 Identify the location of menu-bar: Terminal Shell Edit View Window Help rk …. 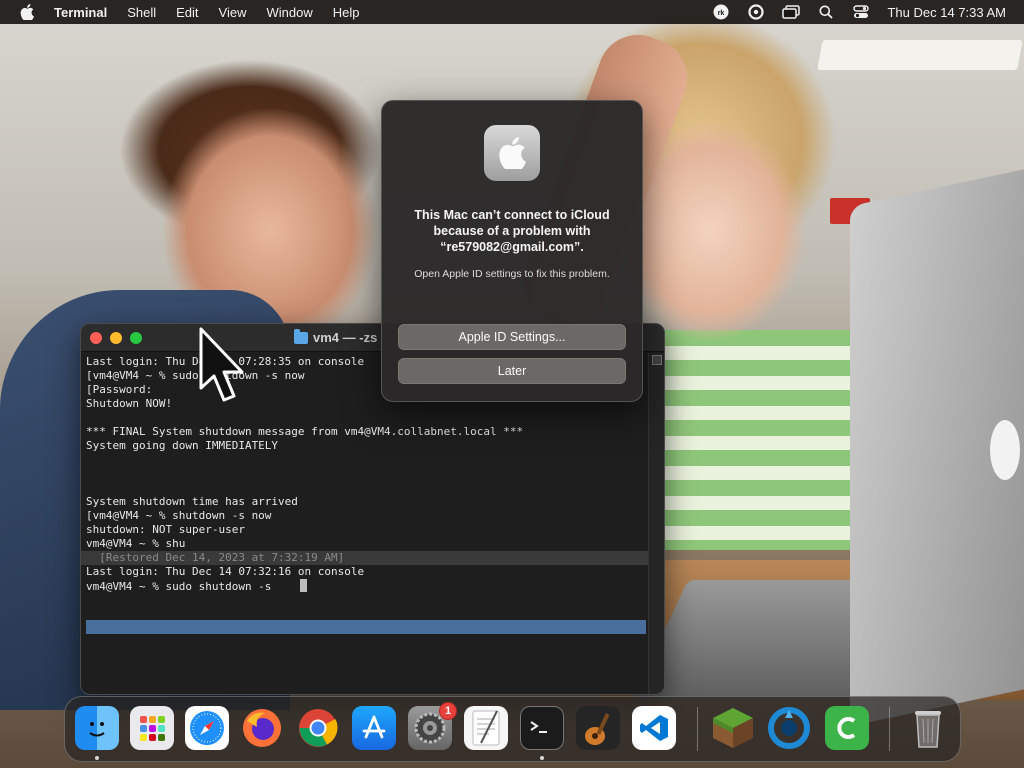
(512, 12).